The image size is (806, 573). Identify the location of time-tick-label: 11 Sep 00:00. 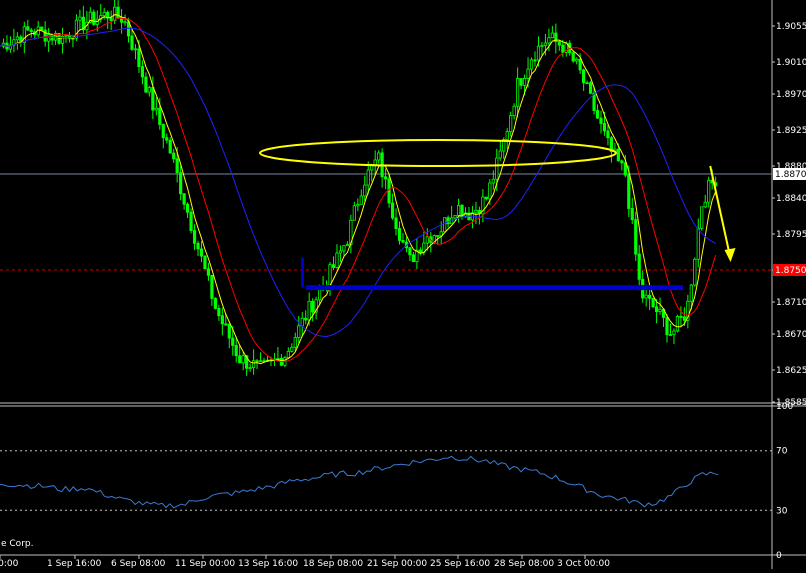
(205, 564).